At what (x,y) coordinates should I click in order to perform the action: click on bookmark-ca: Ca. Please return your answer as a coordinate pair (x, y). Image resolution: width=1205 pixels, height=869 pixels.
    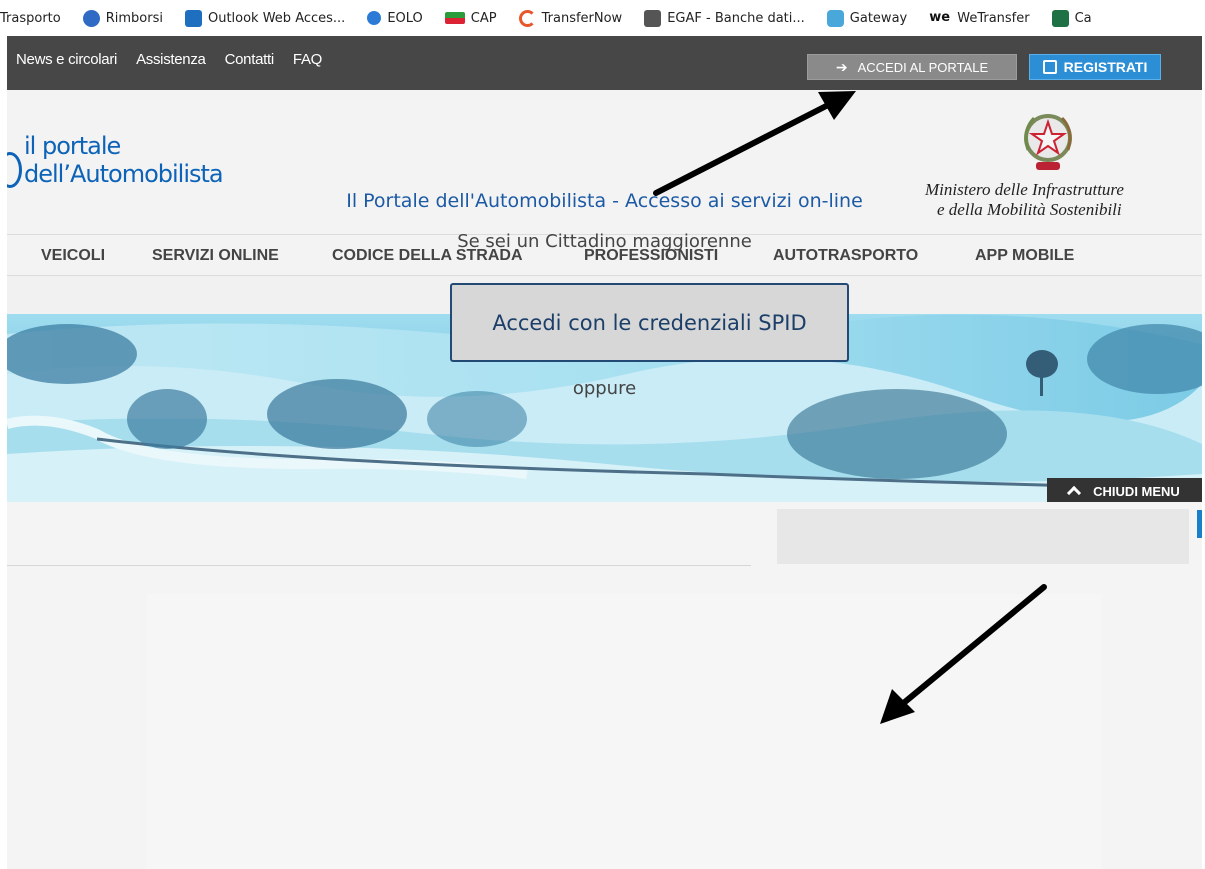
    Looking at the image, I should click on (1071, 18).